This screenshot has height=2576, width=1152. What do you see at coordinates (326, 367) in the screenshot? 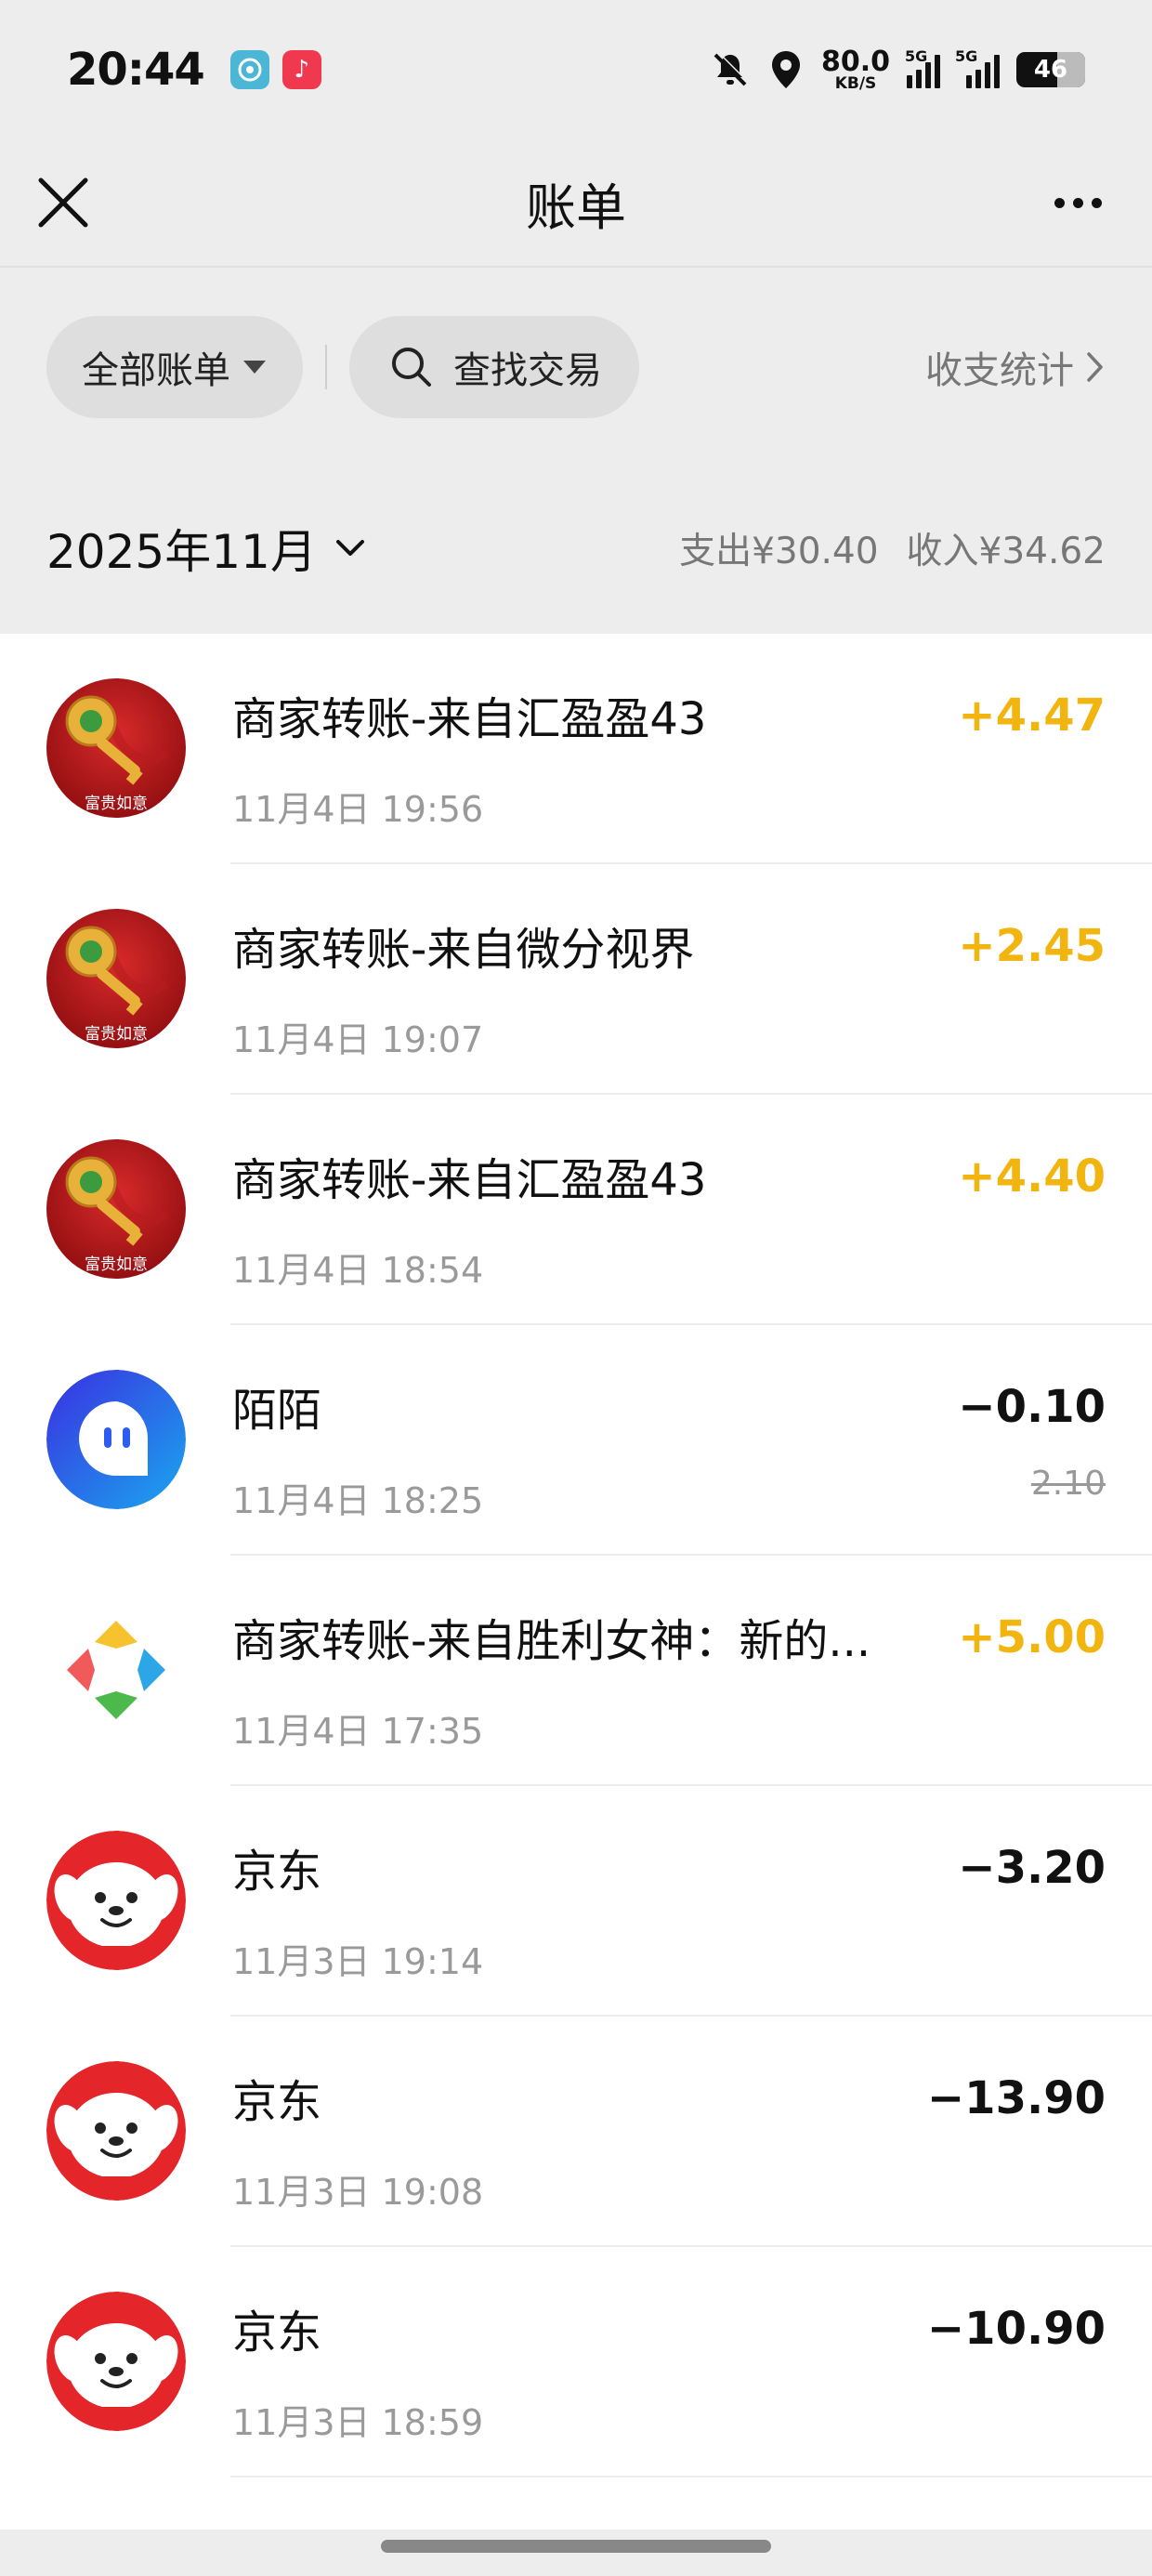
I see `filter-divider` at bounding box center [326, 367].